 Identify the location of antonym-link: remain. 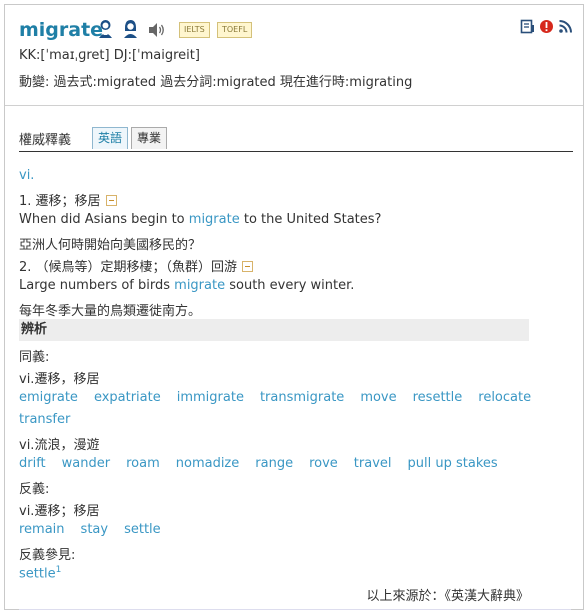
(42, 529).